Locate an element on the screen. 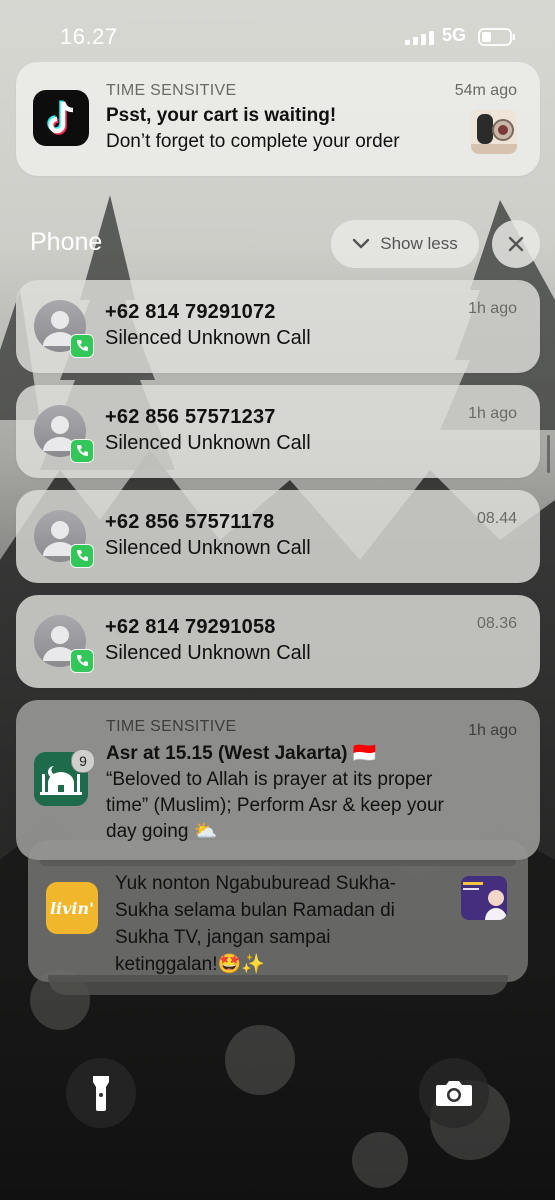  camera-button is located at coordinates (454, 1093).